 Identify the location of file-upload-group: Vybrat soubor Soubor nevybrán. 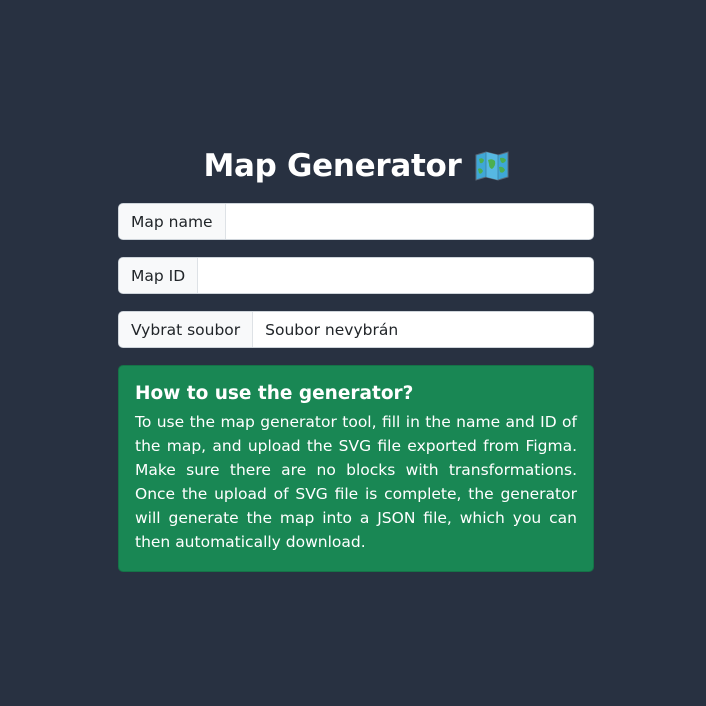
(356, 329).